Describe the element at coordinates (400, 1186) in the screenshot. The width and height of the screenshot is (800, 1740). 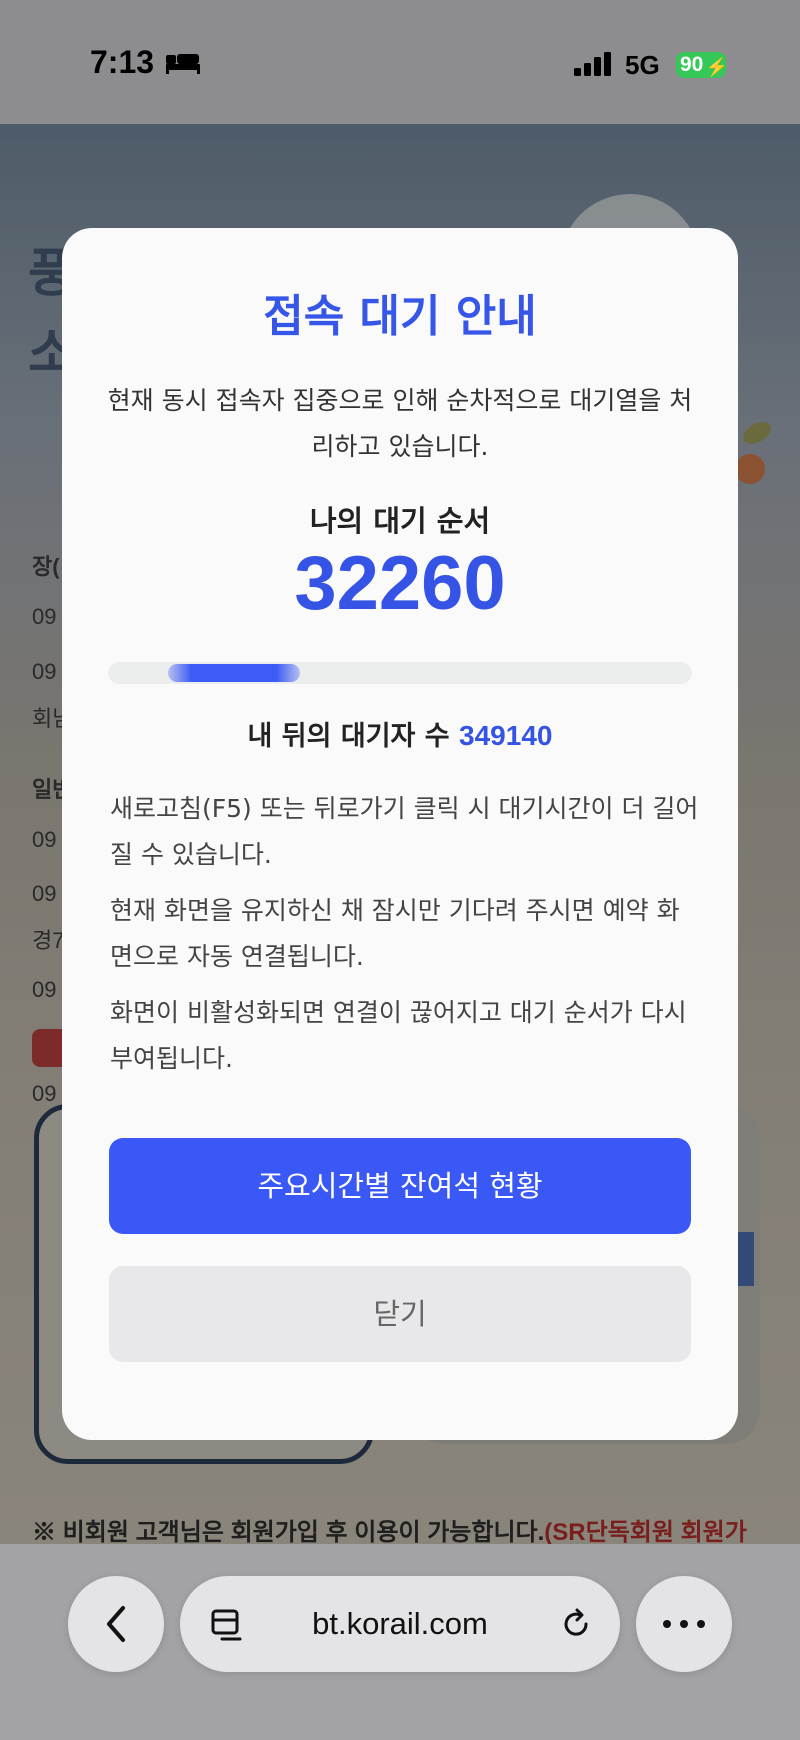
I see `seat-status-button: 주요시간별 잔여석 현황` at that location.